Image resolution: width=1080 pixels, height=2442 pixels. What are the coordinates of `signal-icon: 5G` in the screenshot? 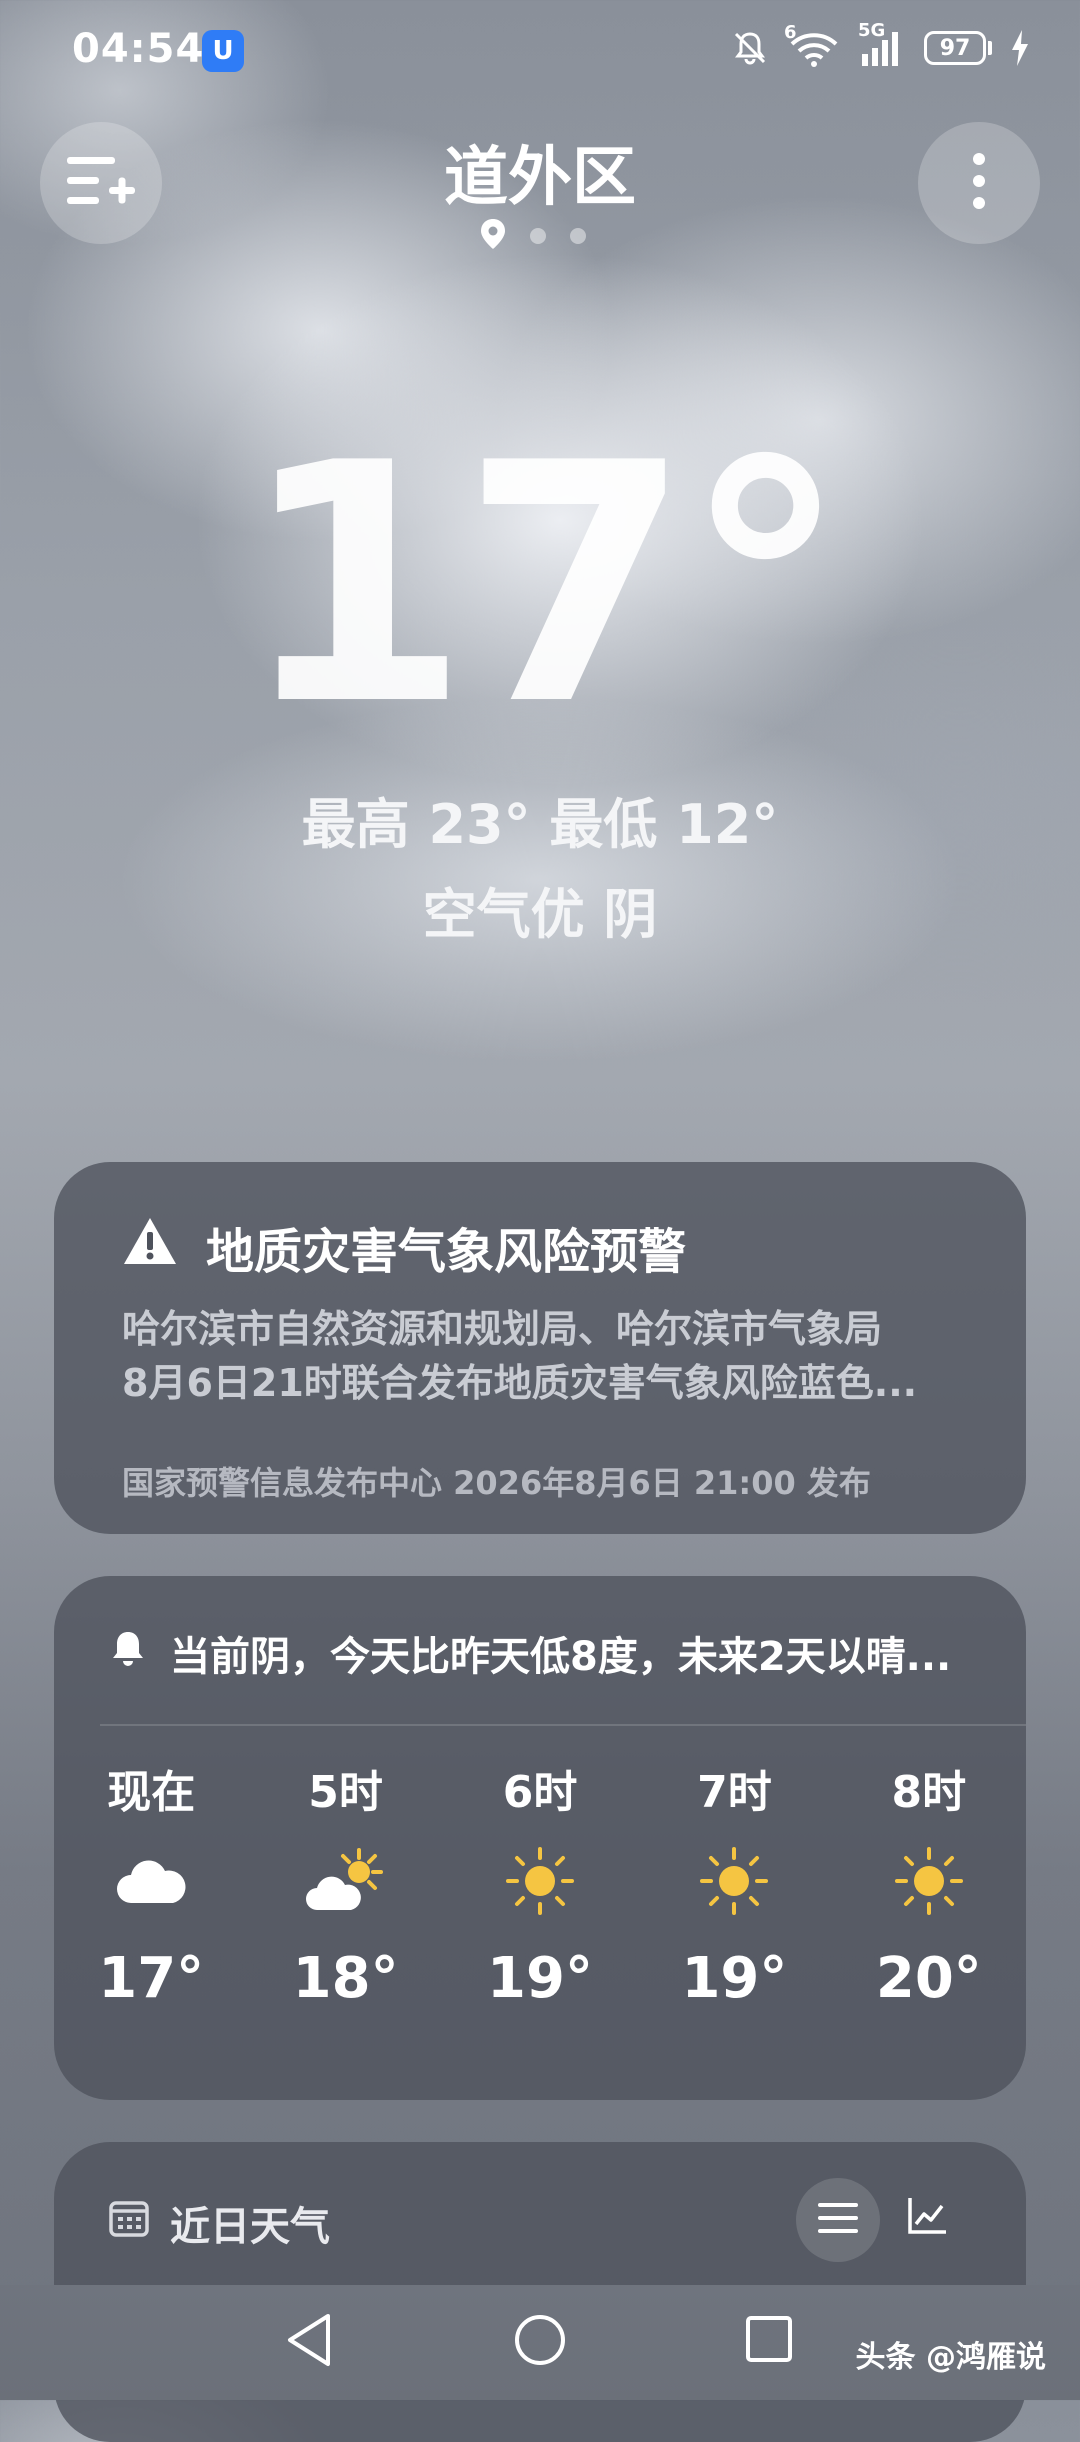 It's located at (882, 44).